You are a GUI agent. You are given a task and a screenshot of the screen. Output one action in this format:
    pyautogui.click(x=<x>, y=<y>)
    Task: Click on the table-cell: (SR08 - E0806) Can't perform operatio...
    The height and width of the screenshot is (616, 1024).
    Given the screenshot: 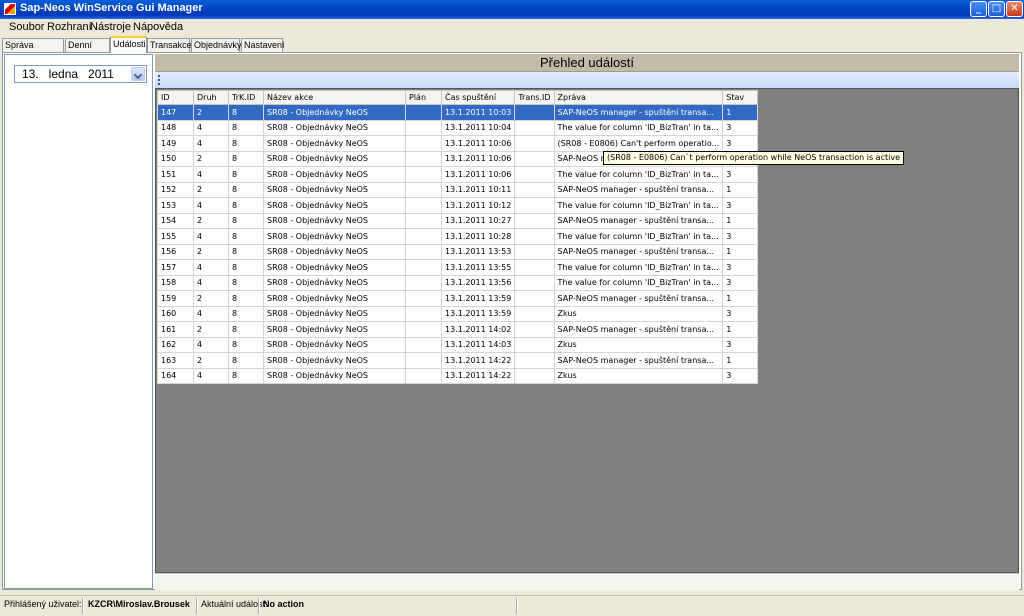 What is the action you would take?
    pyautogui.click(x=638, y=143)
    